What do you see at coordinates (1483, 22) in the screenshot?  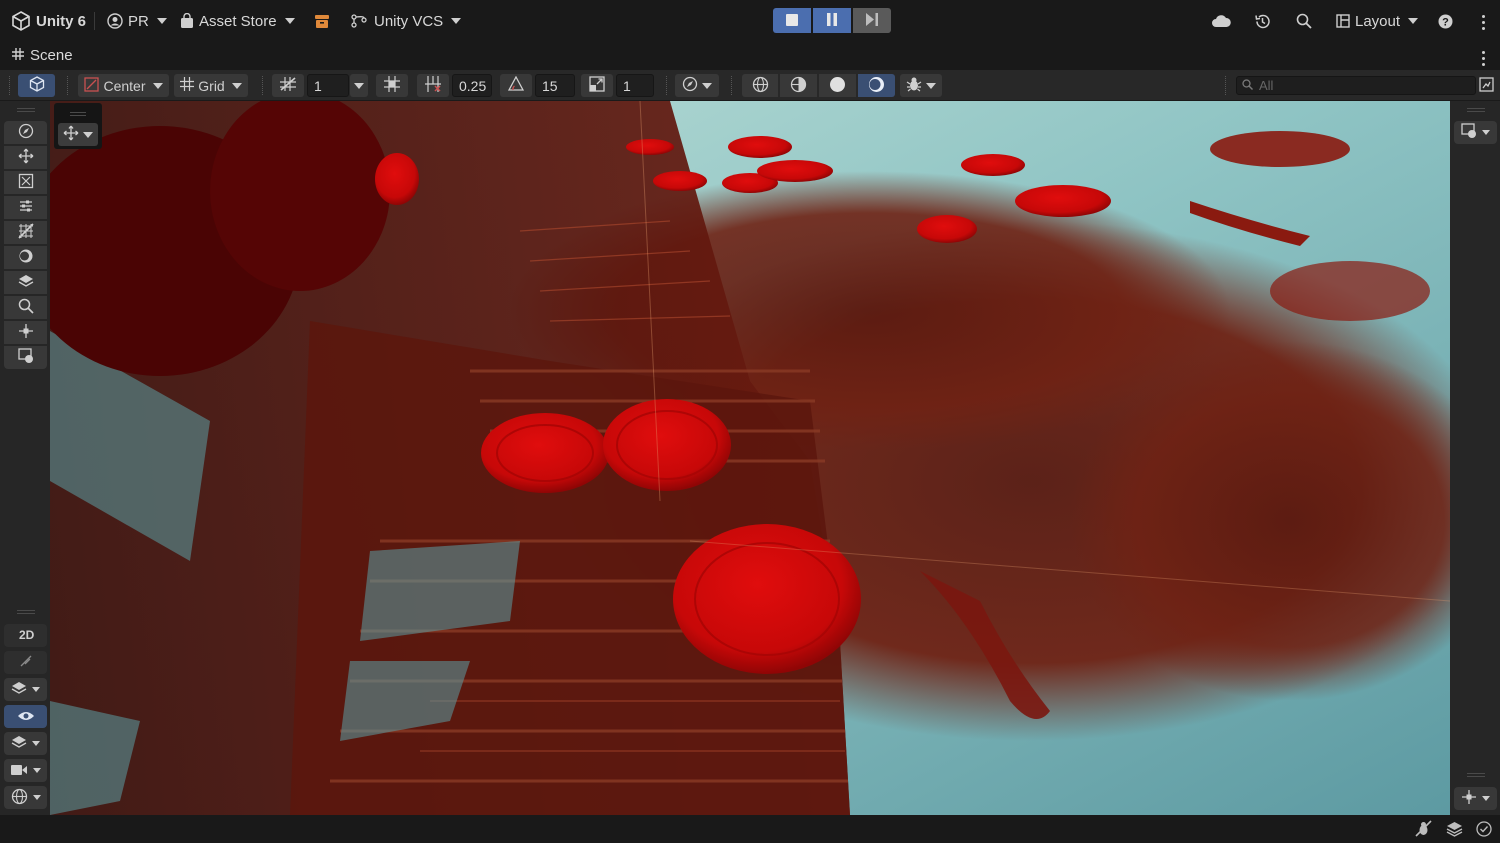 I see `main-menu-kebab-icon` at bounding box center [1483, 22].